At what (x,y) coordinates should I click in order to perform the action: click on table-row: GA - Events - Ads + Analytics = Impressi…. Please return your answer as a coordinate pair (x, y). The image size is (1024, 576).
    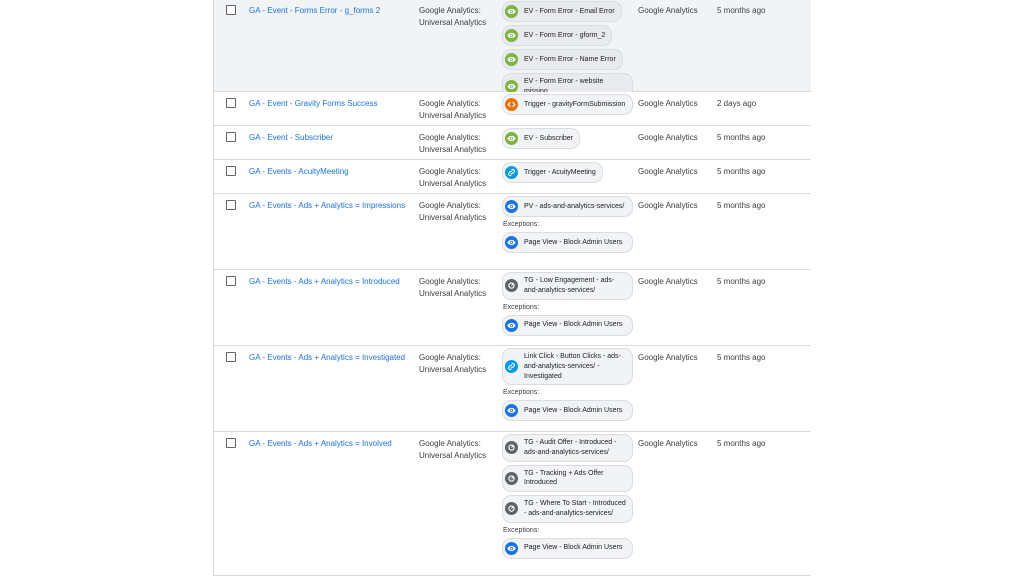
    Looking at the image, I should click on (512, 232).